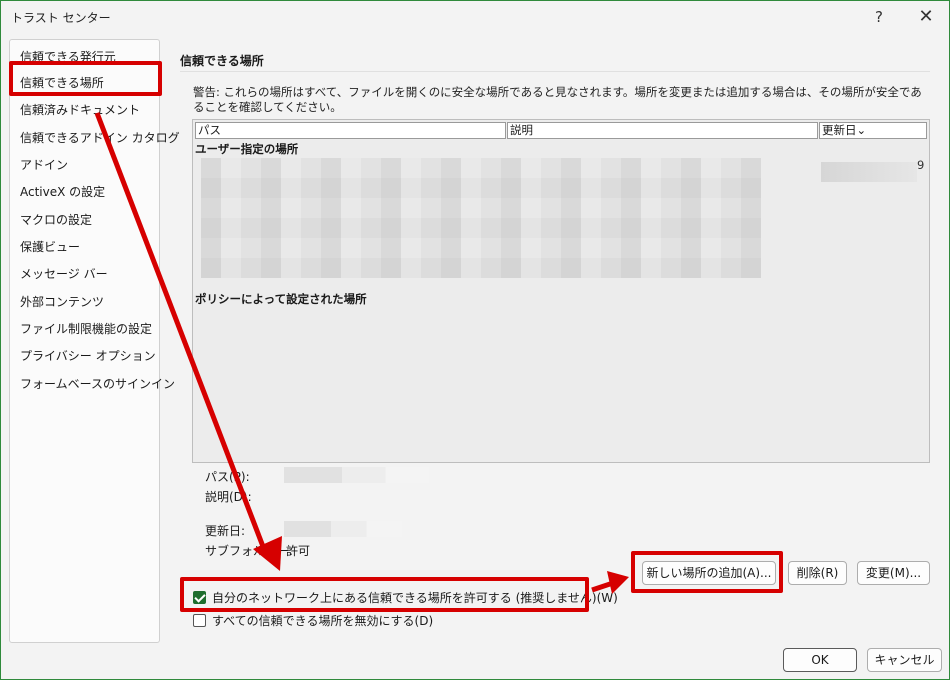 The image size is (950, 680). I want to click on sidebar-item-message-bar: メッセージ バー, so click(64, 273).